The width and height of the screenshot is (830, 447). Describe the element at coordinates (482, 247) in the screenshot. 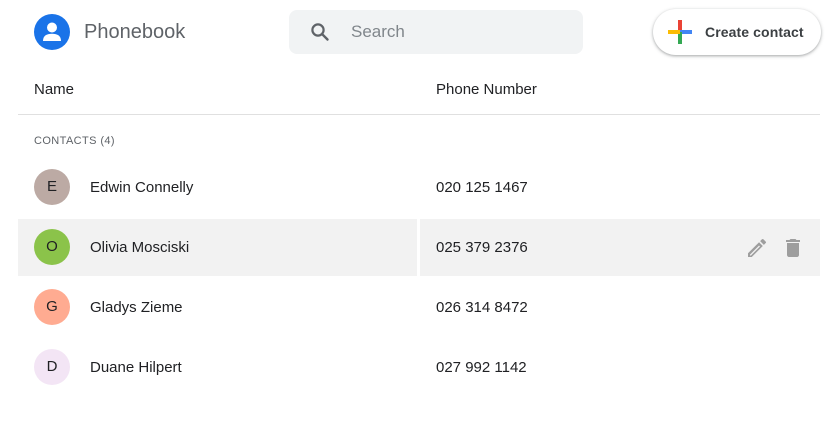

I see `contact-phone: 025 379 2376` at that location.